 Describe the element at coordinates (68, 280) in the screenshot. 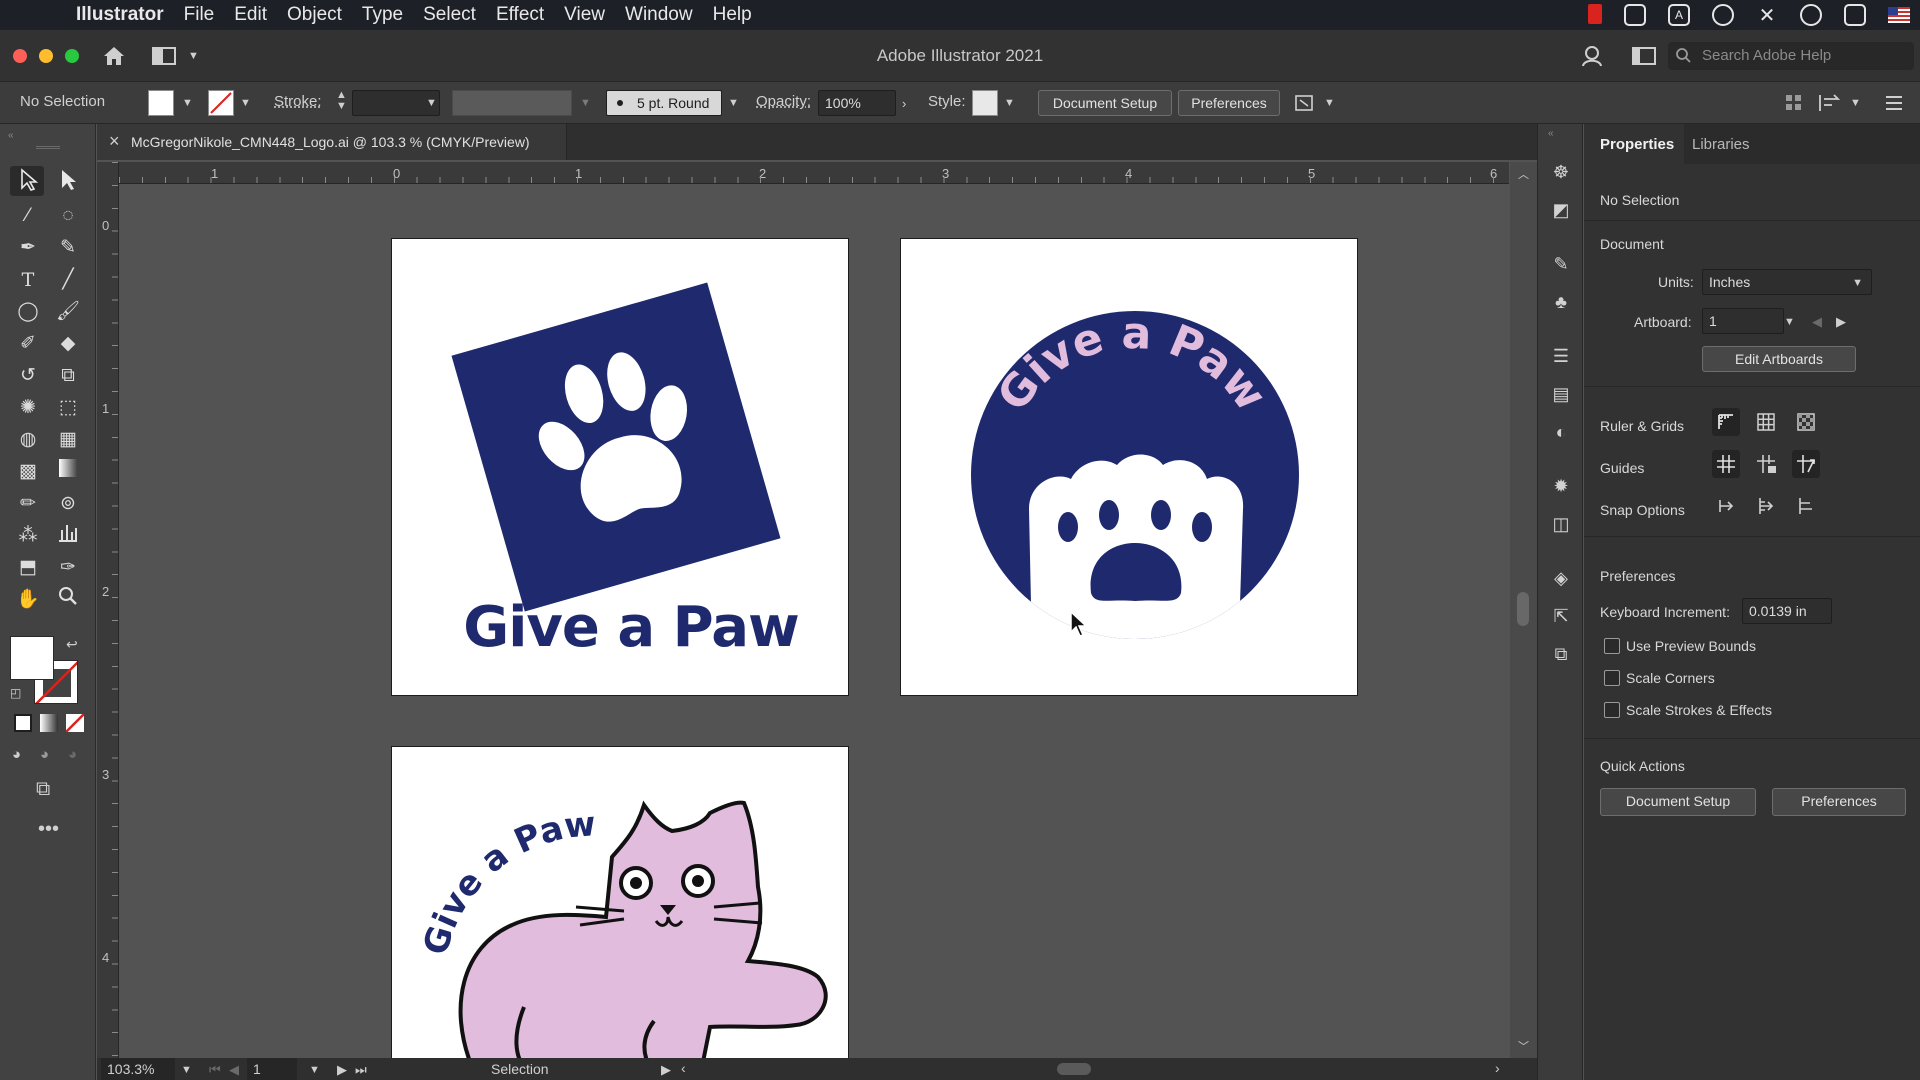

I see `line-segment-tool-icon: ╱` at that location.